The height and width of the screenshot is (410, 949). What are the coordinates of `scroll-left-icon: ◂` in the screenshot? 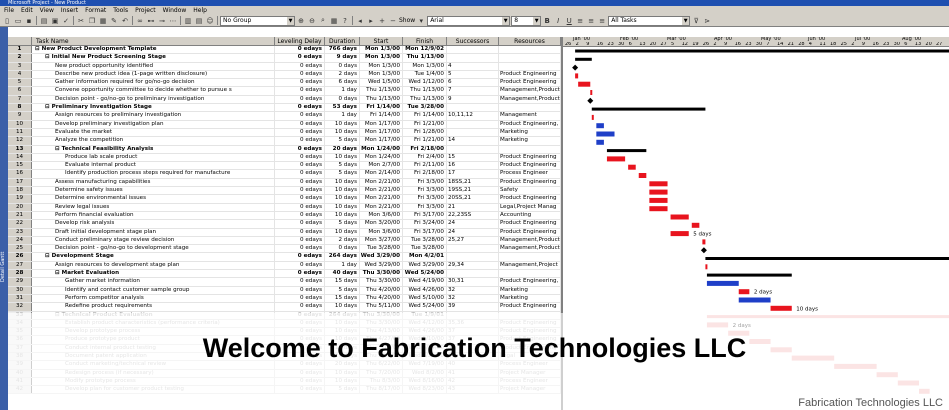 It's located at (360, 21).